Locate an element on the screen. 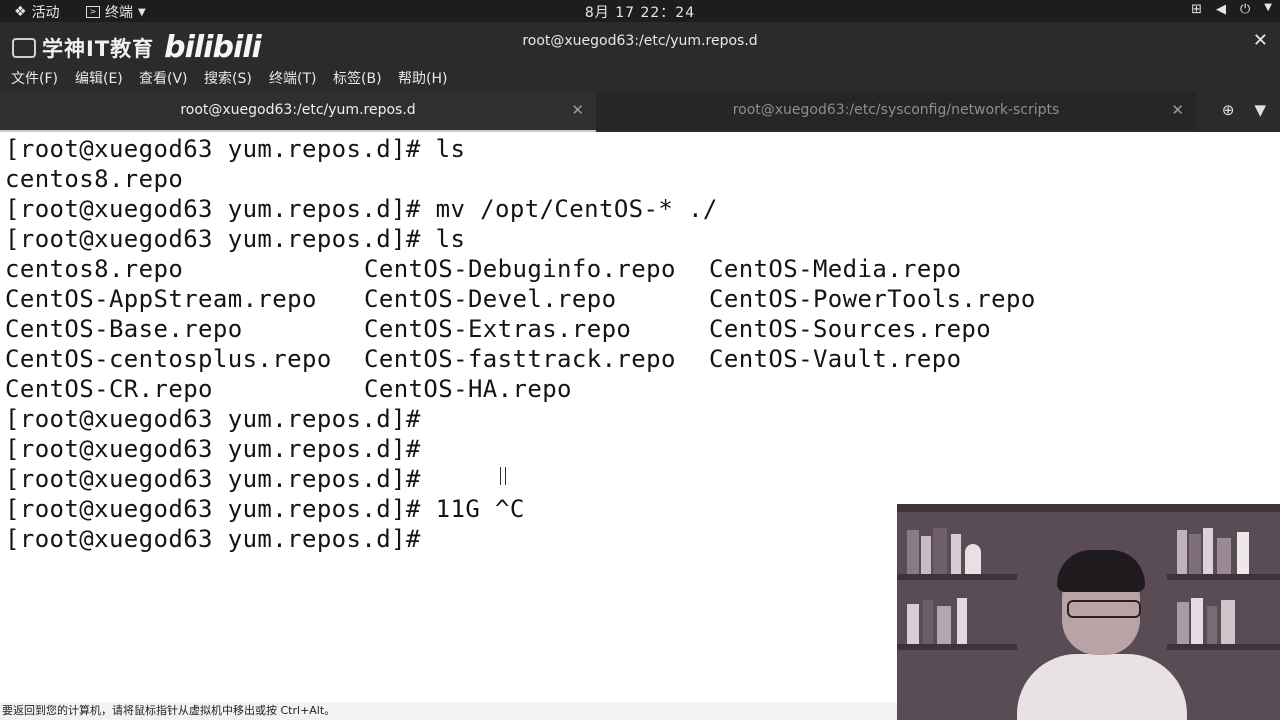 This screenshot has height=720, width=1280. window-title: root@xuegod63:/etc/yum.repos.d is located at coordinates (640, 41).